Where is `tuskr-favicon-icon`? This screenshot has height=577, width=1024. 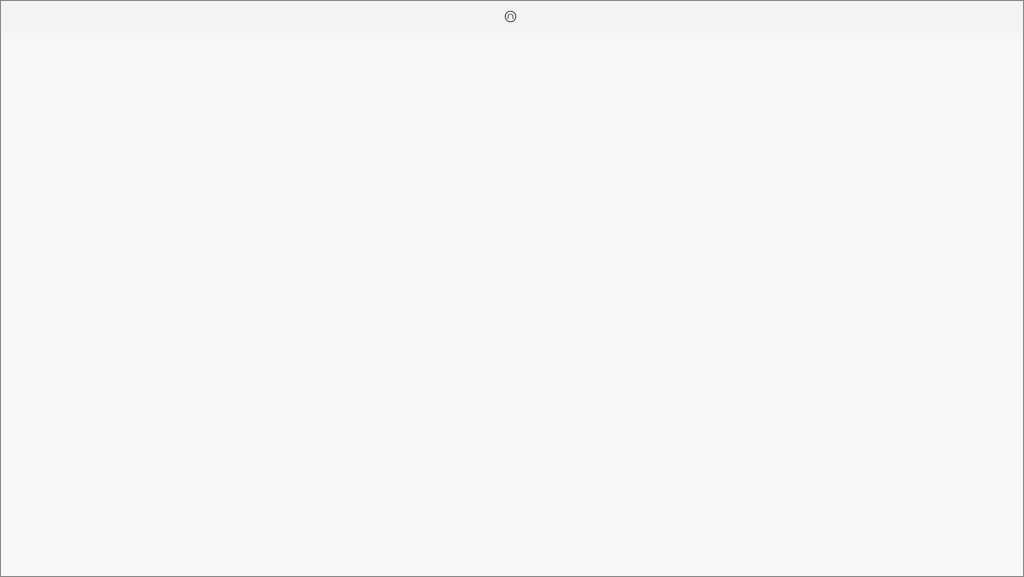 tuskr-favicon-icon is located at coordinates (510, 16).